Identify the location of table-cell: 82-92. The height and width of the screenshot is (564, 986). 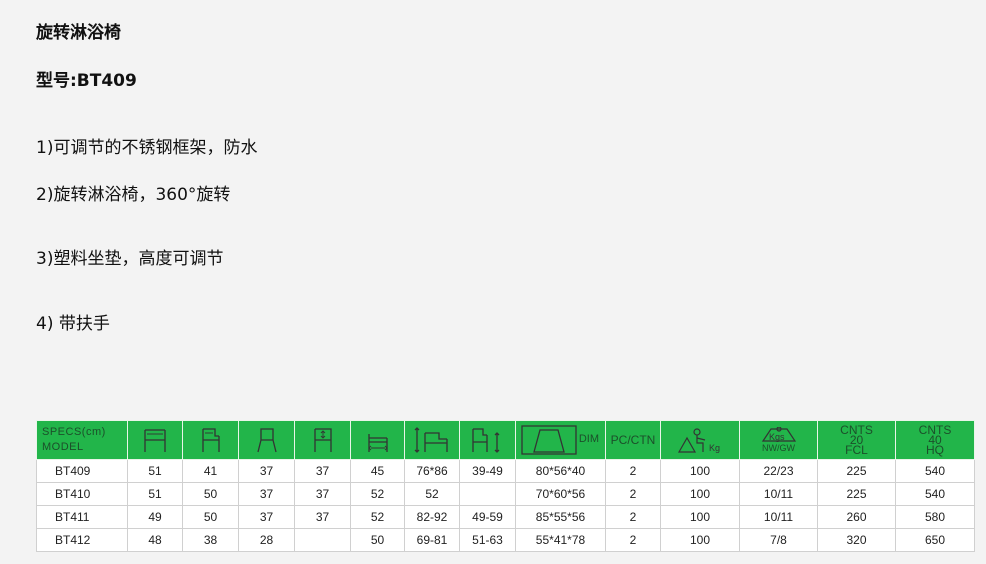
(432, 517).